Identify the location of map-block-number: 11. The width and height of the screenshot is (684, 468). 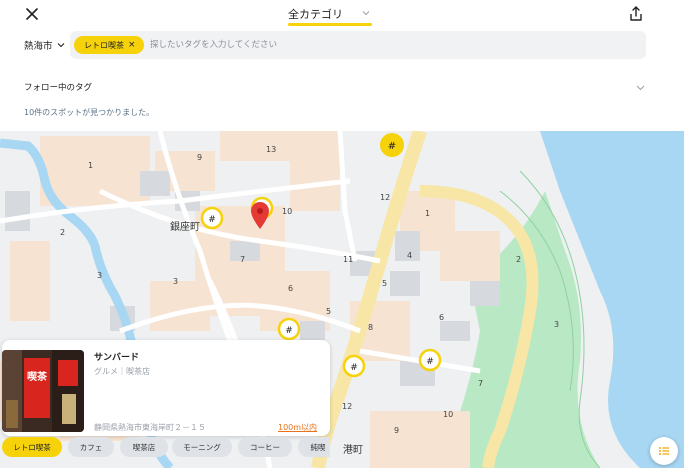
(348, 259).